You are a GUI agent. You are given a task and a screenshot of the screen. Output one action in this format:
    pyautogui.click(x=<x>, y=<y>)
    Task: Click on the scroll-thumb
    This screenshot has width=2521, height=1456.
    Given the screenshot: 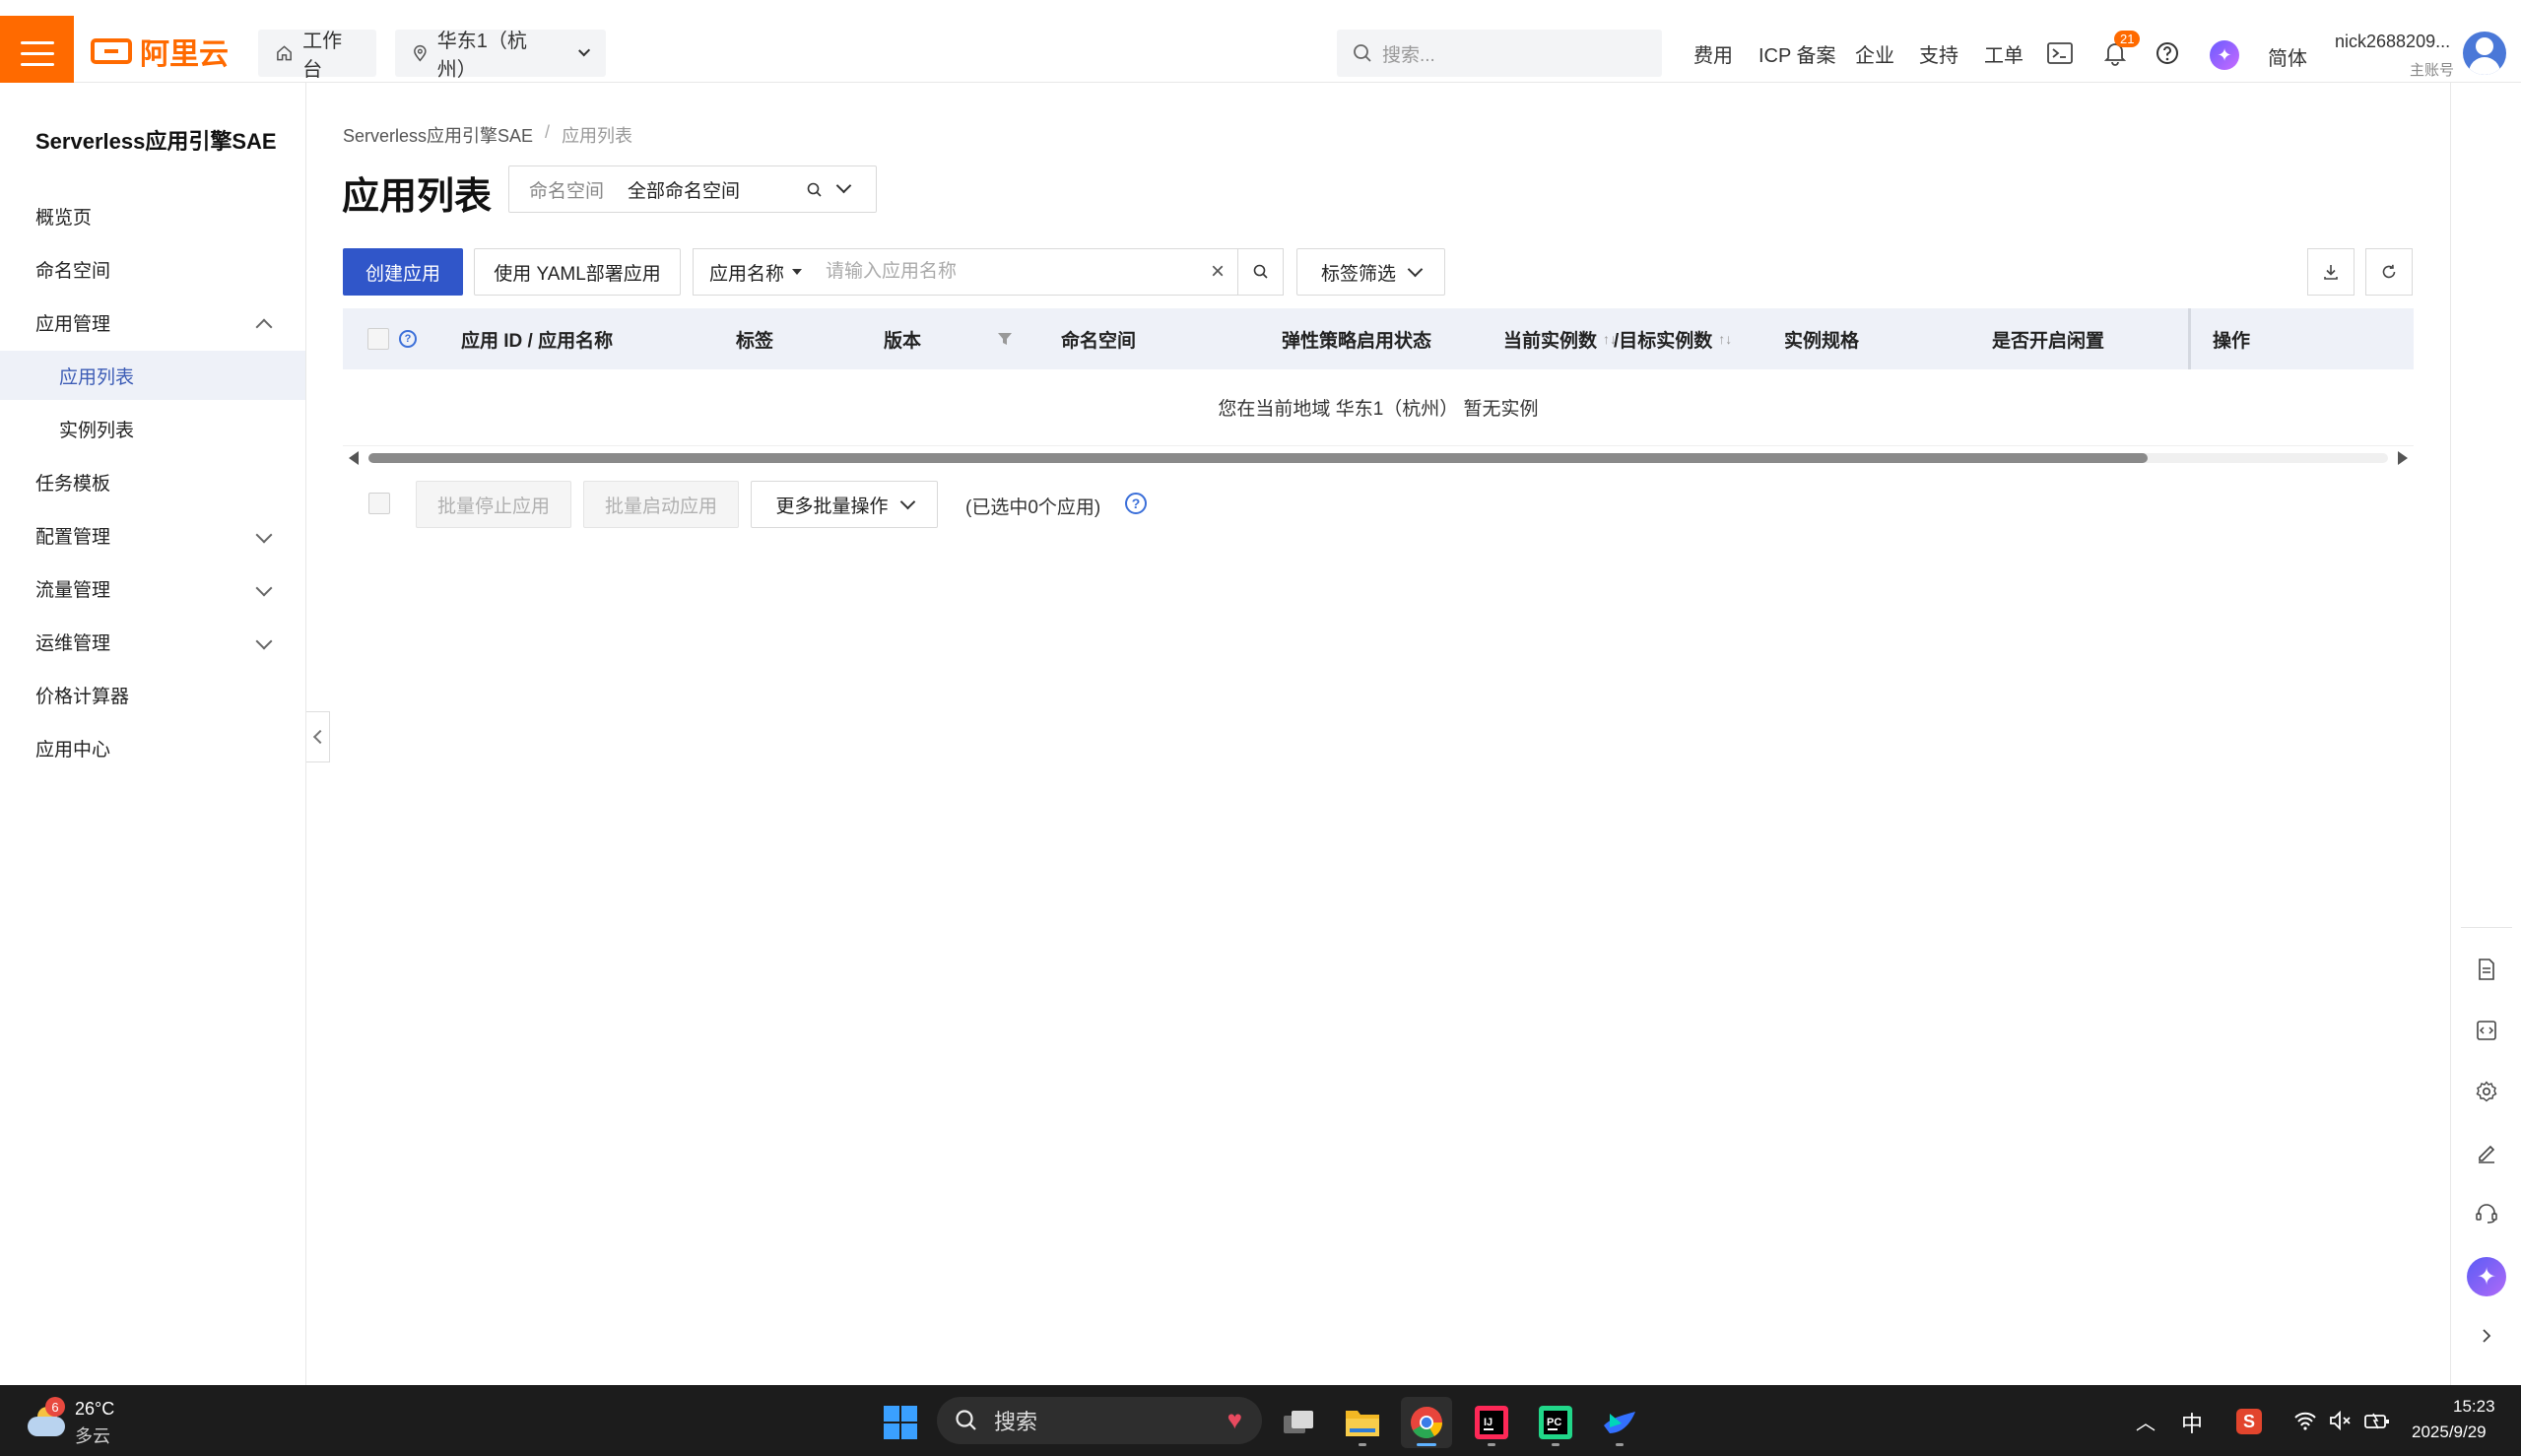 What is the action you would take?
    pyautogui.click(x=1258, y=458)
    